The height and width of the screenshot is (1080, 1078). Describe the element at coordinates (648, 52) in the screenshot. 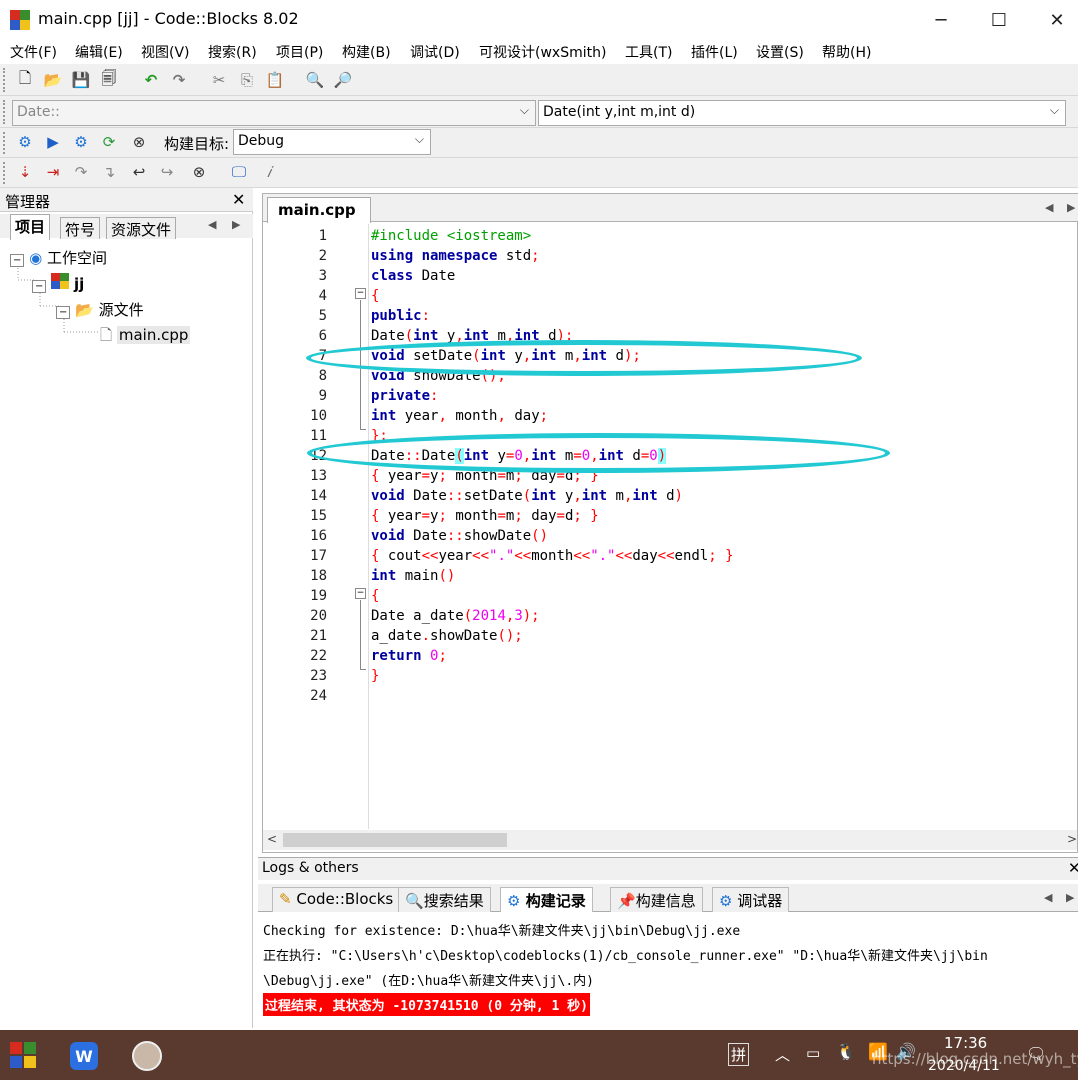

I see `menu-tools: 工具(T)` at that location.